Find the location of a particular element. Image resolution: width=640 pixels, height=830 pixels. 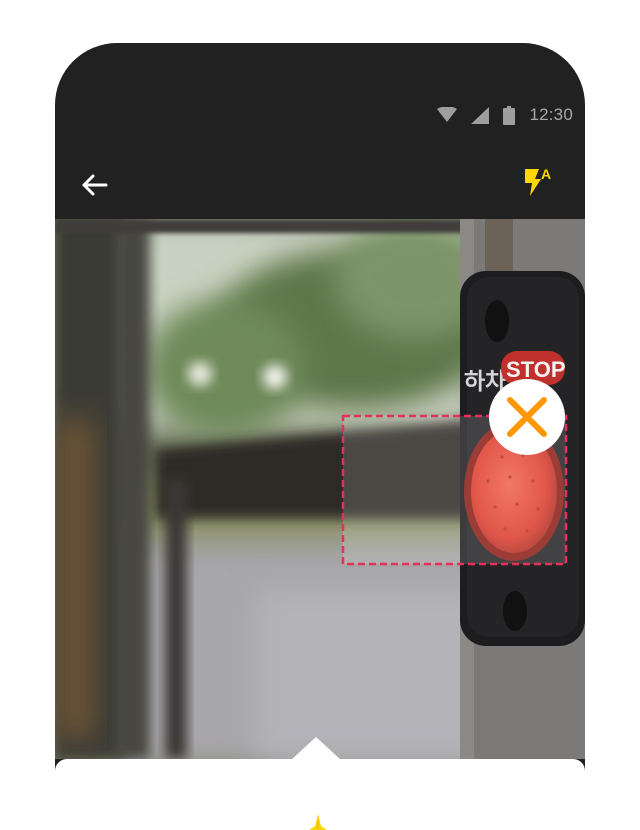

sparkle-icon is located at coordinates (318, 822).